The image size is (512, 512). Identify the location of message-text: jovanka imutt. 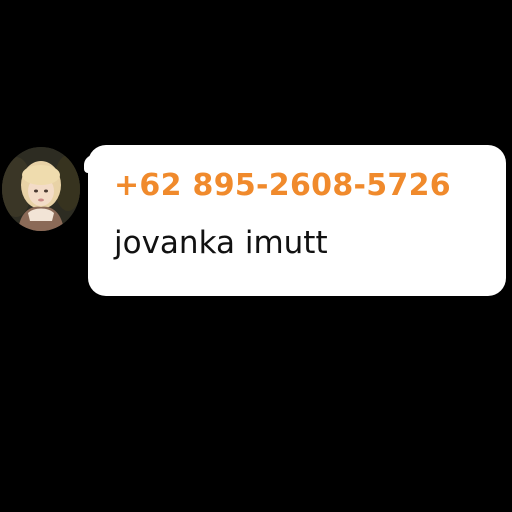
(221, 243).